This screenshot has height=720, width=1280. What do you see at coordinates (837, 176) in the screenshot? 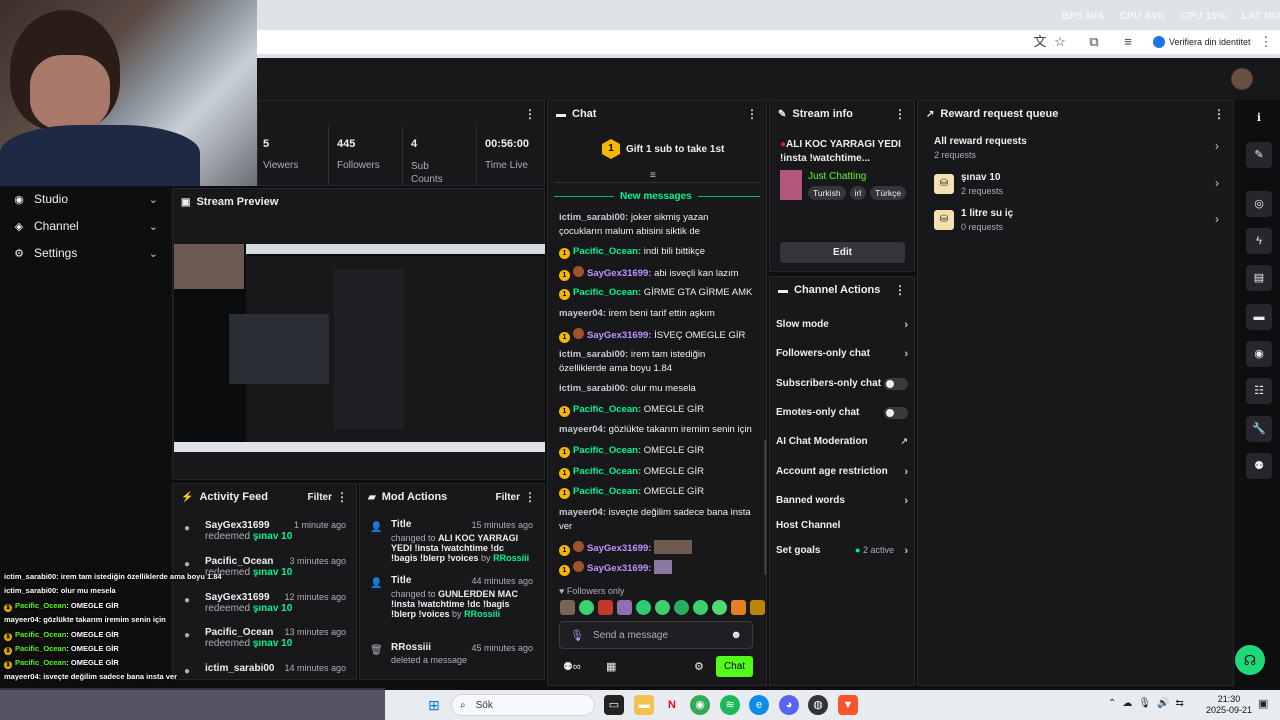
I see `category-link: Just Chatting` at bounding box center [837, 176].